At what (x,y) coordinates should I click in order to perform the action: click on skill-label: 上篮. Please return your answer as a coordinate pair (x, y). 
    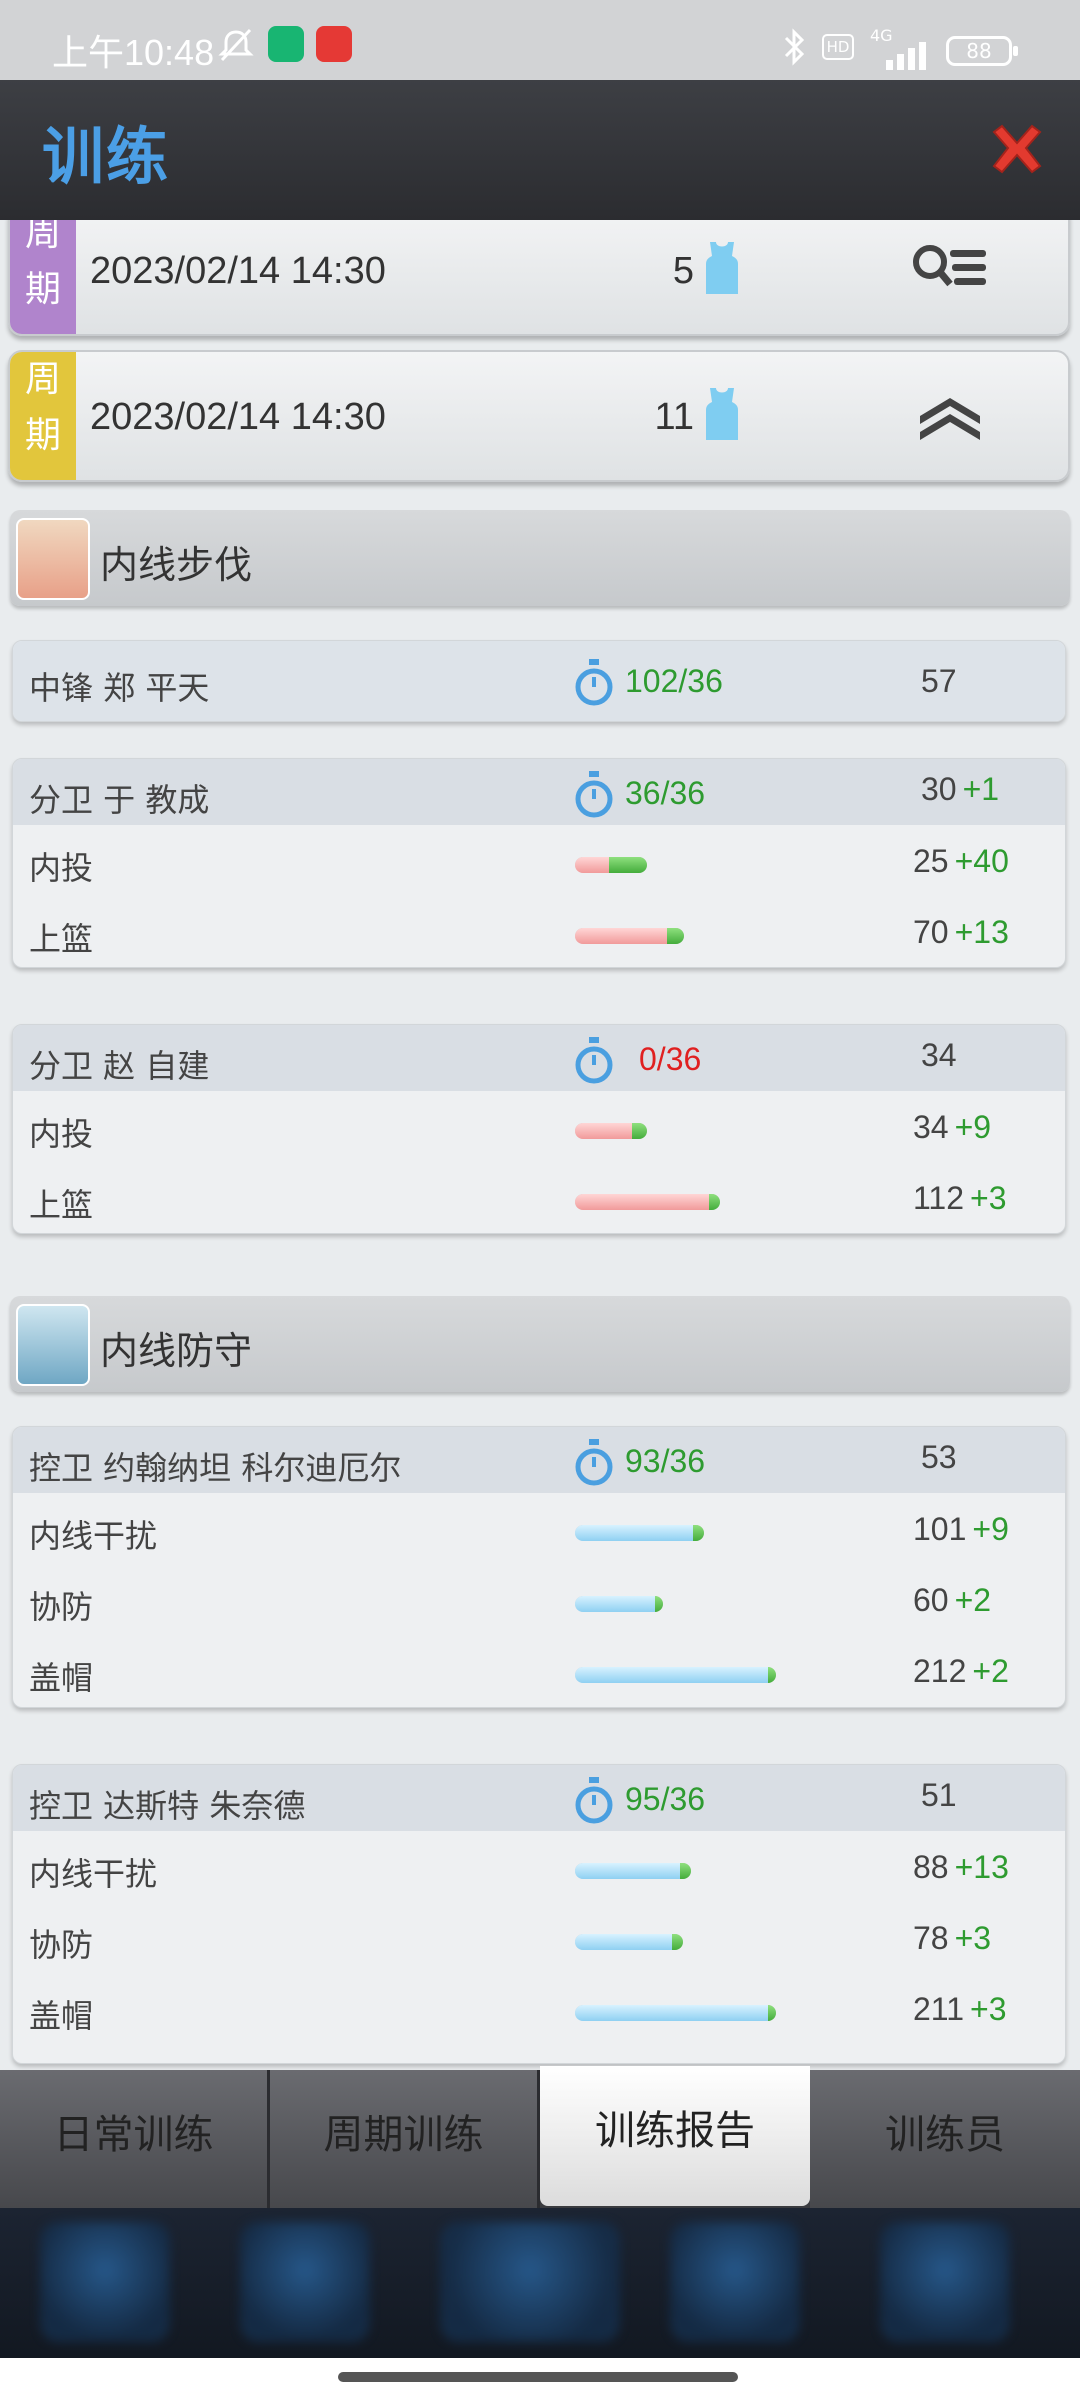
    Looking at the image, I should click on (61, 939).